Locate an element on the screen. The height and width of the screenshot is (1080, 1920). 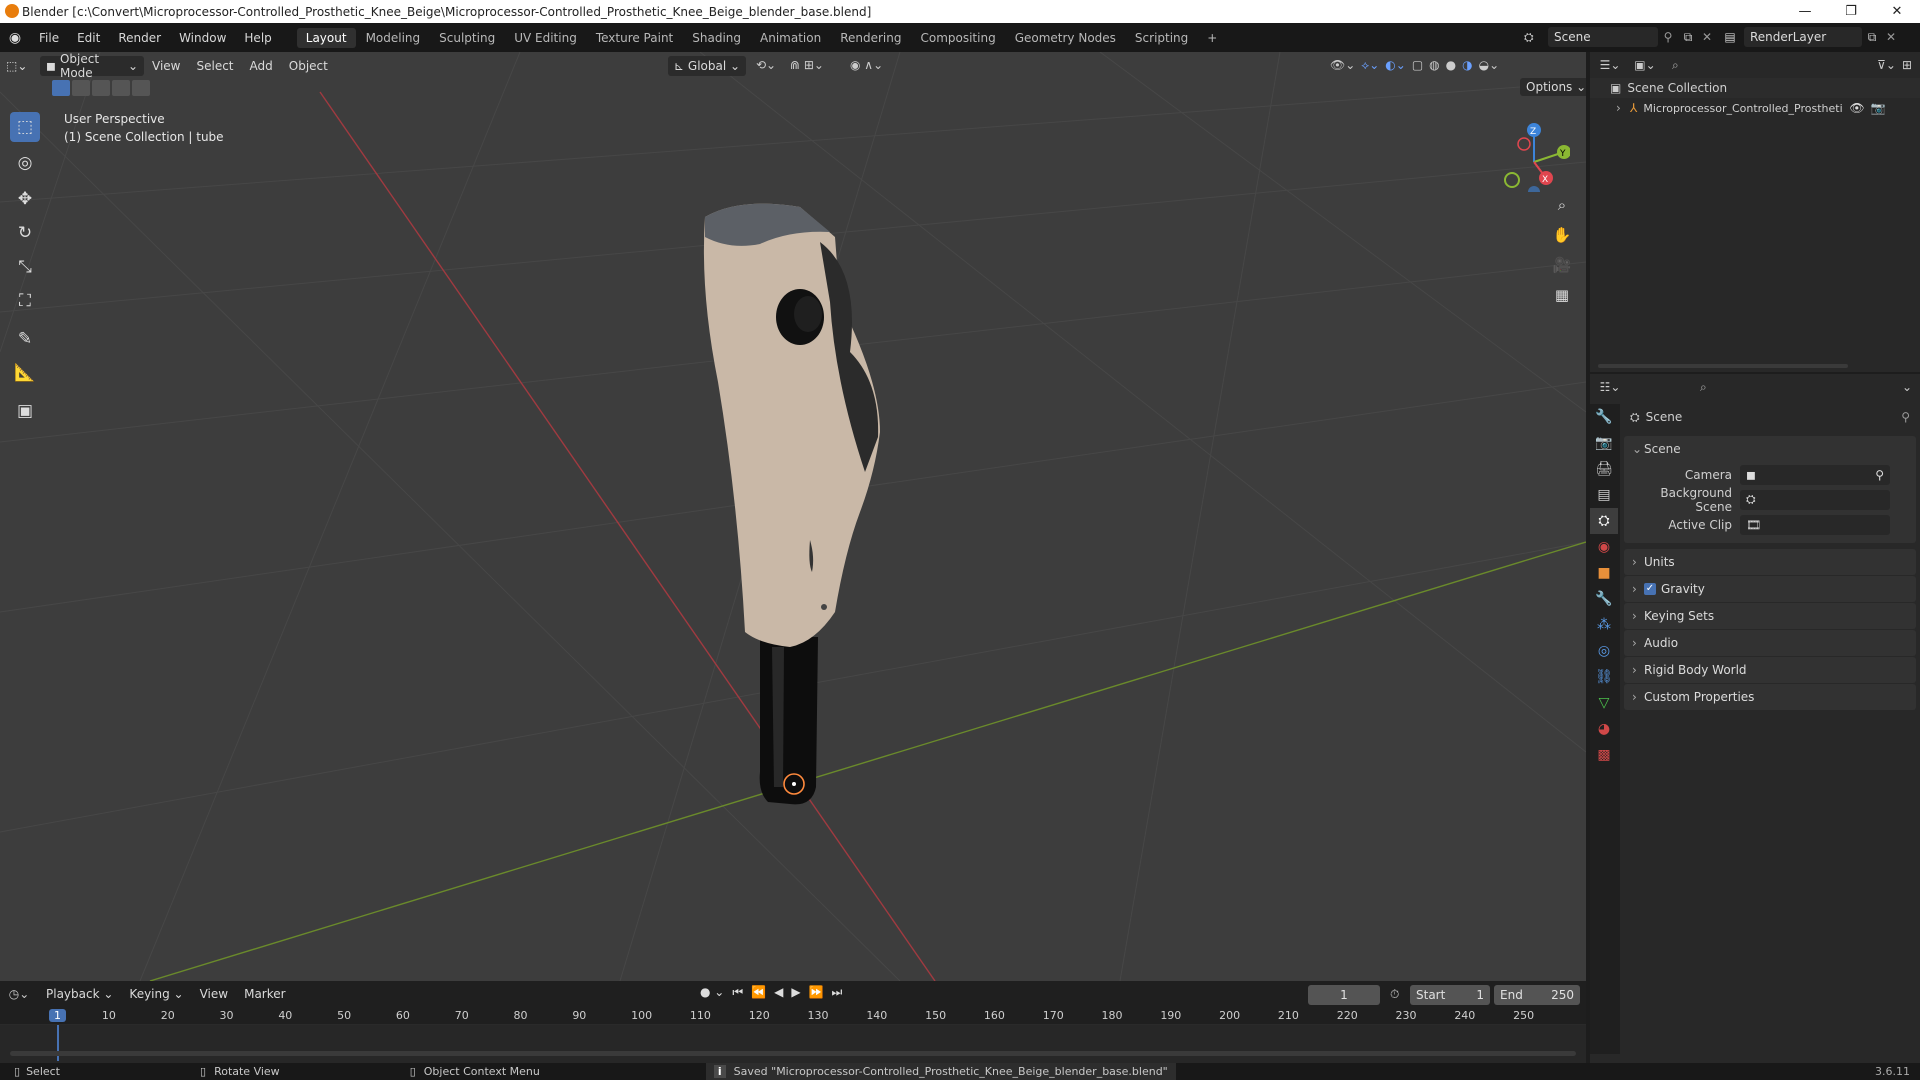
pivot-icon: ⟲⌄ is located at coordinates (766, 65).